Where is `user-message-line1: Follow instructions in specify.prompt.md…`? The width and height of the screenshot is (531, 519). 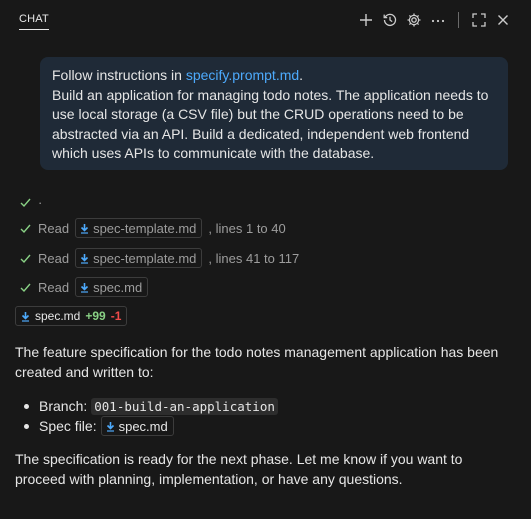
user-message-line1: Follow instructions in specify.prompt.md… is located at coordinates (274, 76).